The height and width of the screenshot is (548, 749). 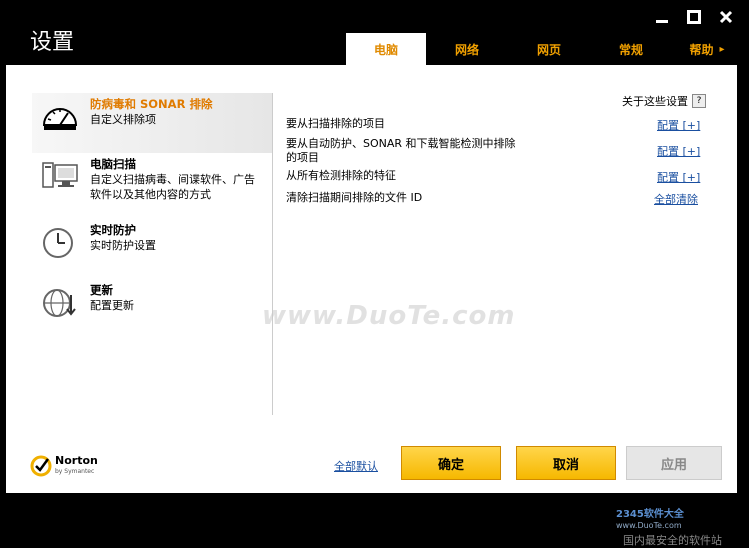 What do you see at coordinates (401, 150) in the screenshot?
I see `setting-label: 要从自动防护、SONAR 和下载智能检测中排除的项目` at bounding box center [401, 150].